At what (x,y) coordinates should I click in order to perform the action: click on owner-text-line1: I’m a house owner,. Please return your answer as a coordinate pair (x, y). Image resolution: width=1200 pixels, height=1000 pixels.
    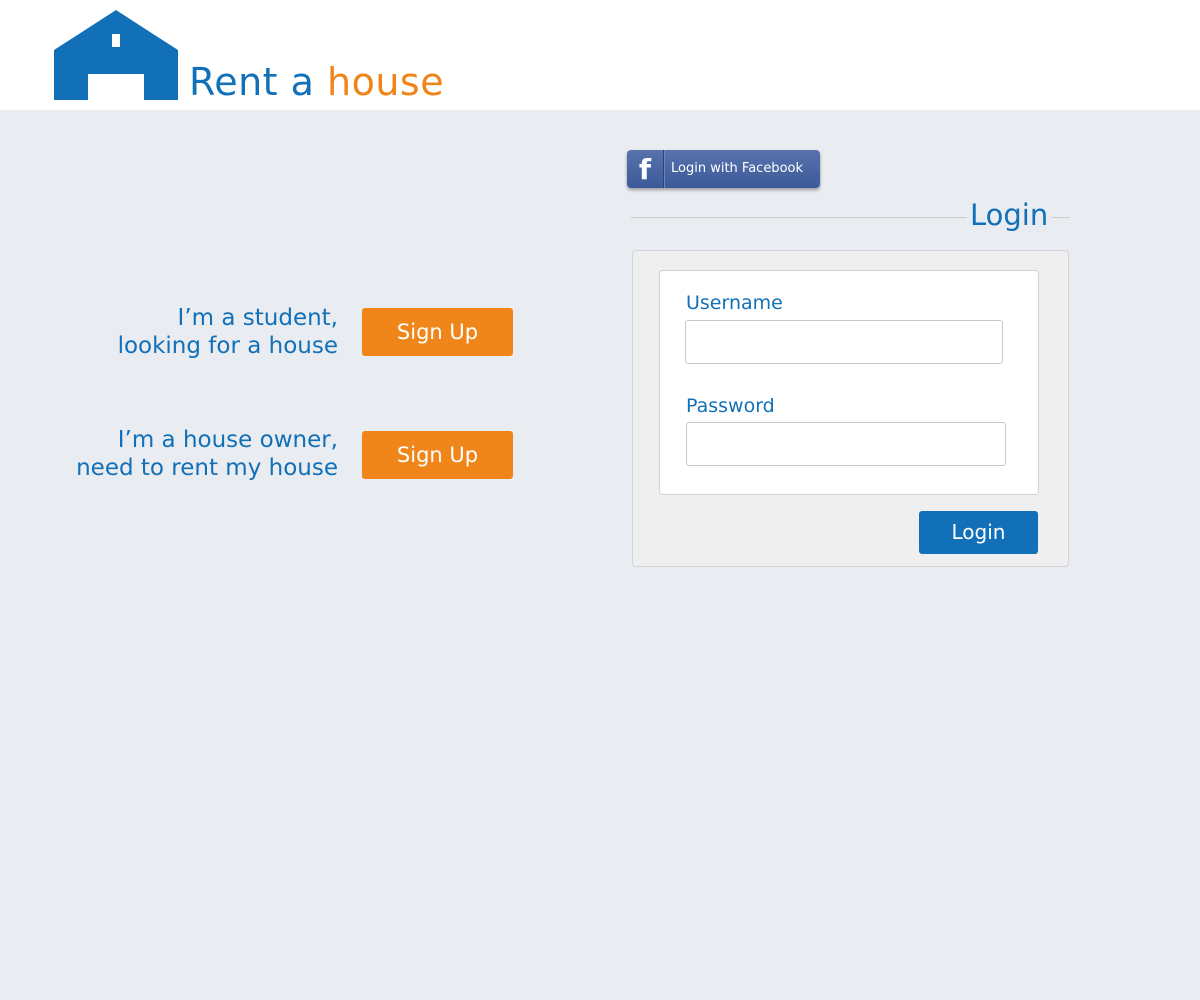
    Looking at the image, I should click on (227, 440).